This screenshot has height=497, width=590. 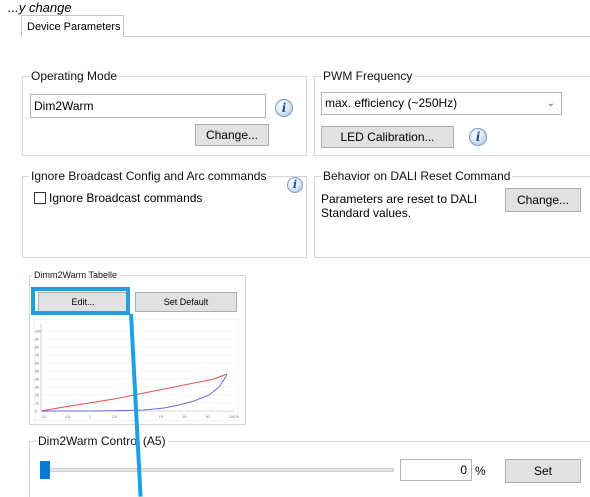 I want to click on dali-reset-description-line2: Standard values., so click(x=366, y=213).